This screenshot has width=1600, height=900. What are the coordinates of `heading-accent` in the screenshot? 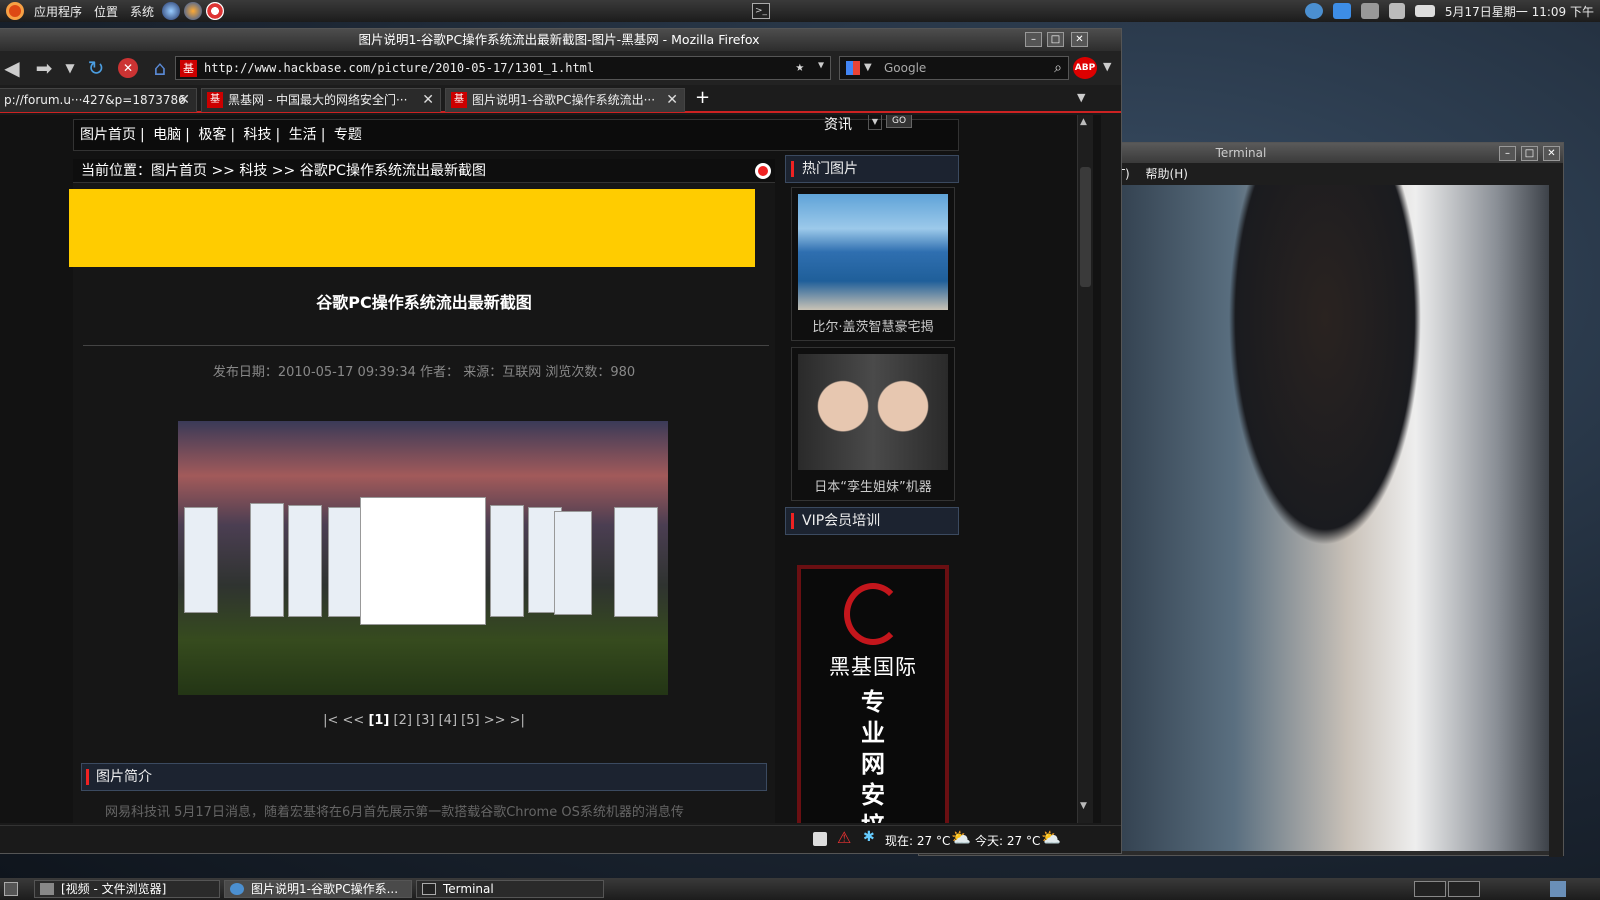 It's located at (87, 777).